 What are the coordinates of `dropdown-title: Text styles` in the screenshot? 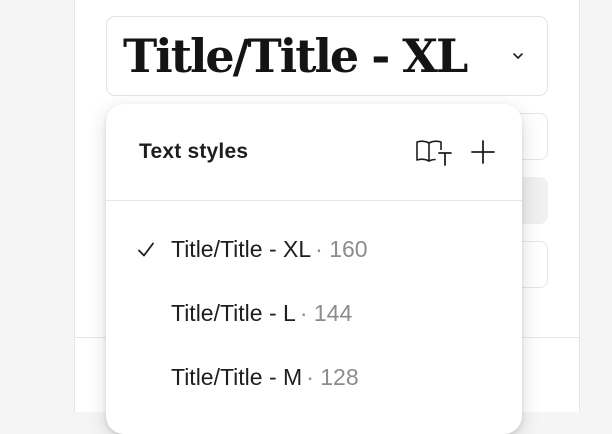 It's located at (194, 151).